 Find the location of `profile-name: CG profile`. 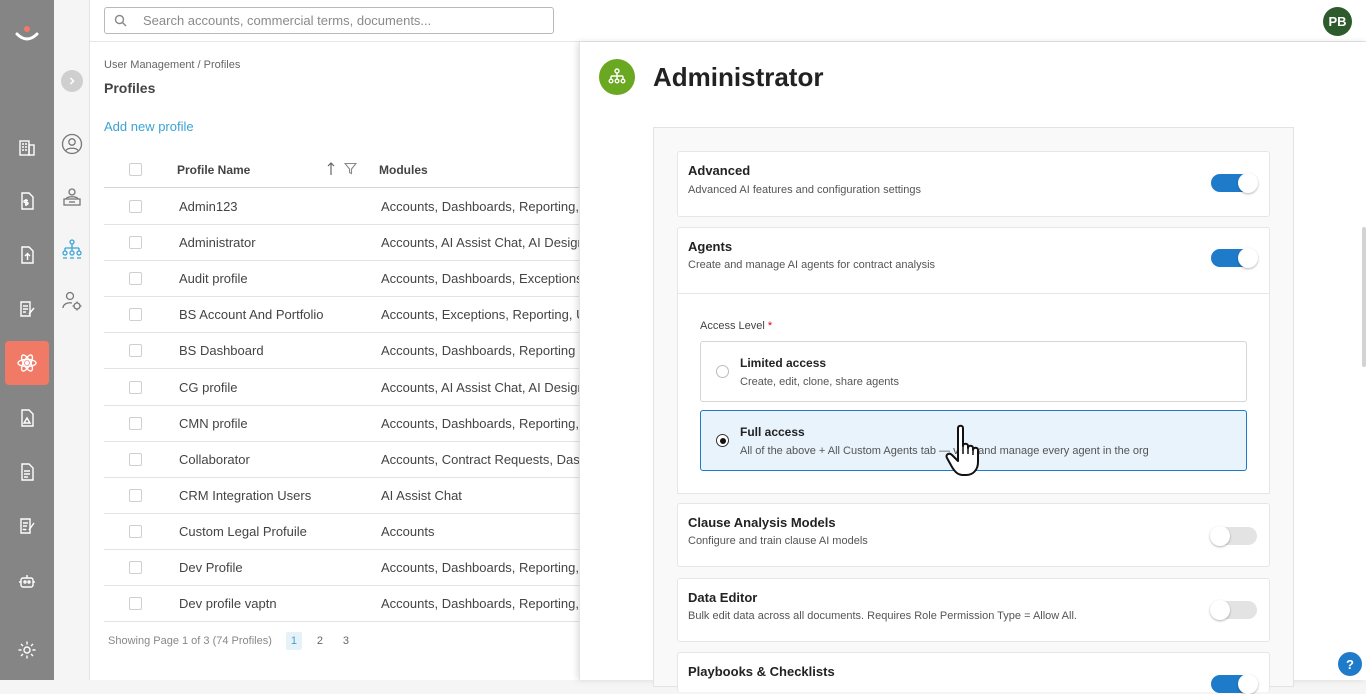

profile-name: CG profile is located at coordinates (208, 387).